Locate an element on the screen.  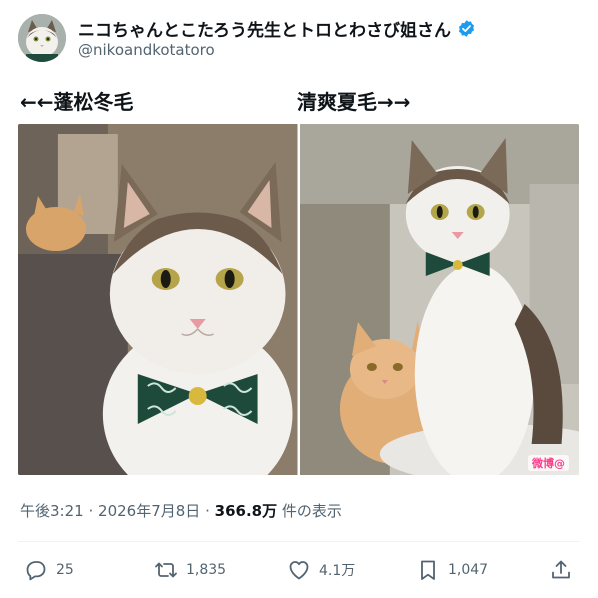
share-button is located at coordinates (561, 570).